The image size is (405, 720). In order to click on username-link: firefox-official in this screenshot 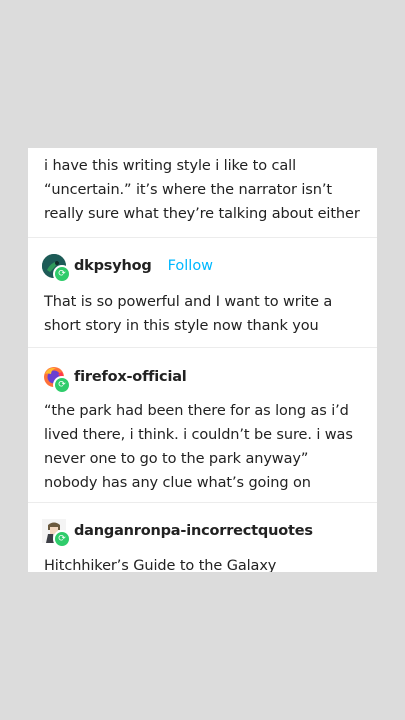, I will do `click(130, 377)`.